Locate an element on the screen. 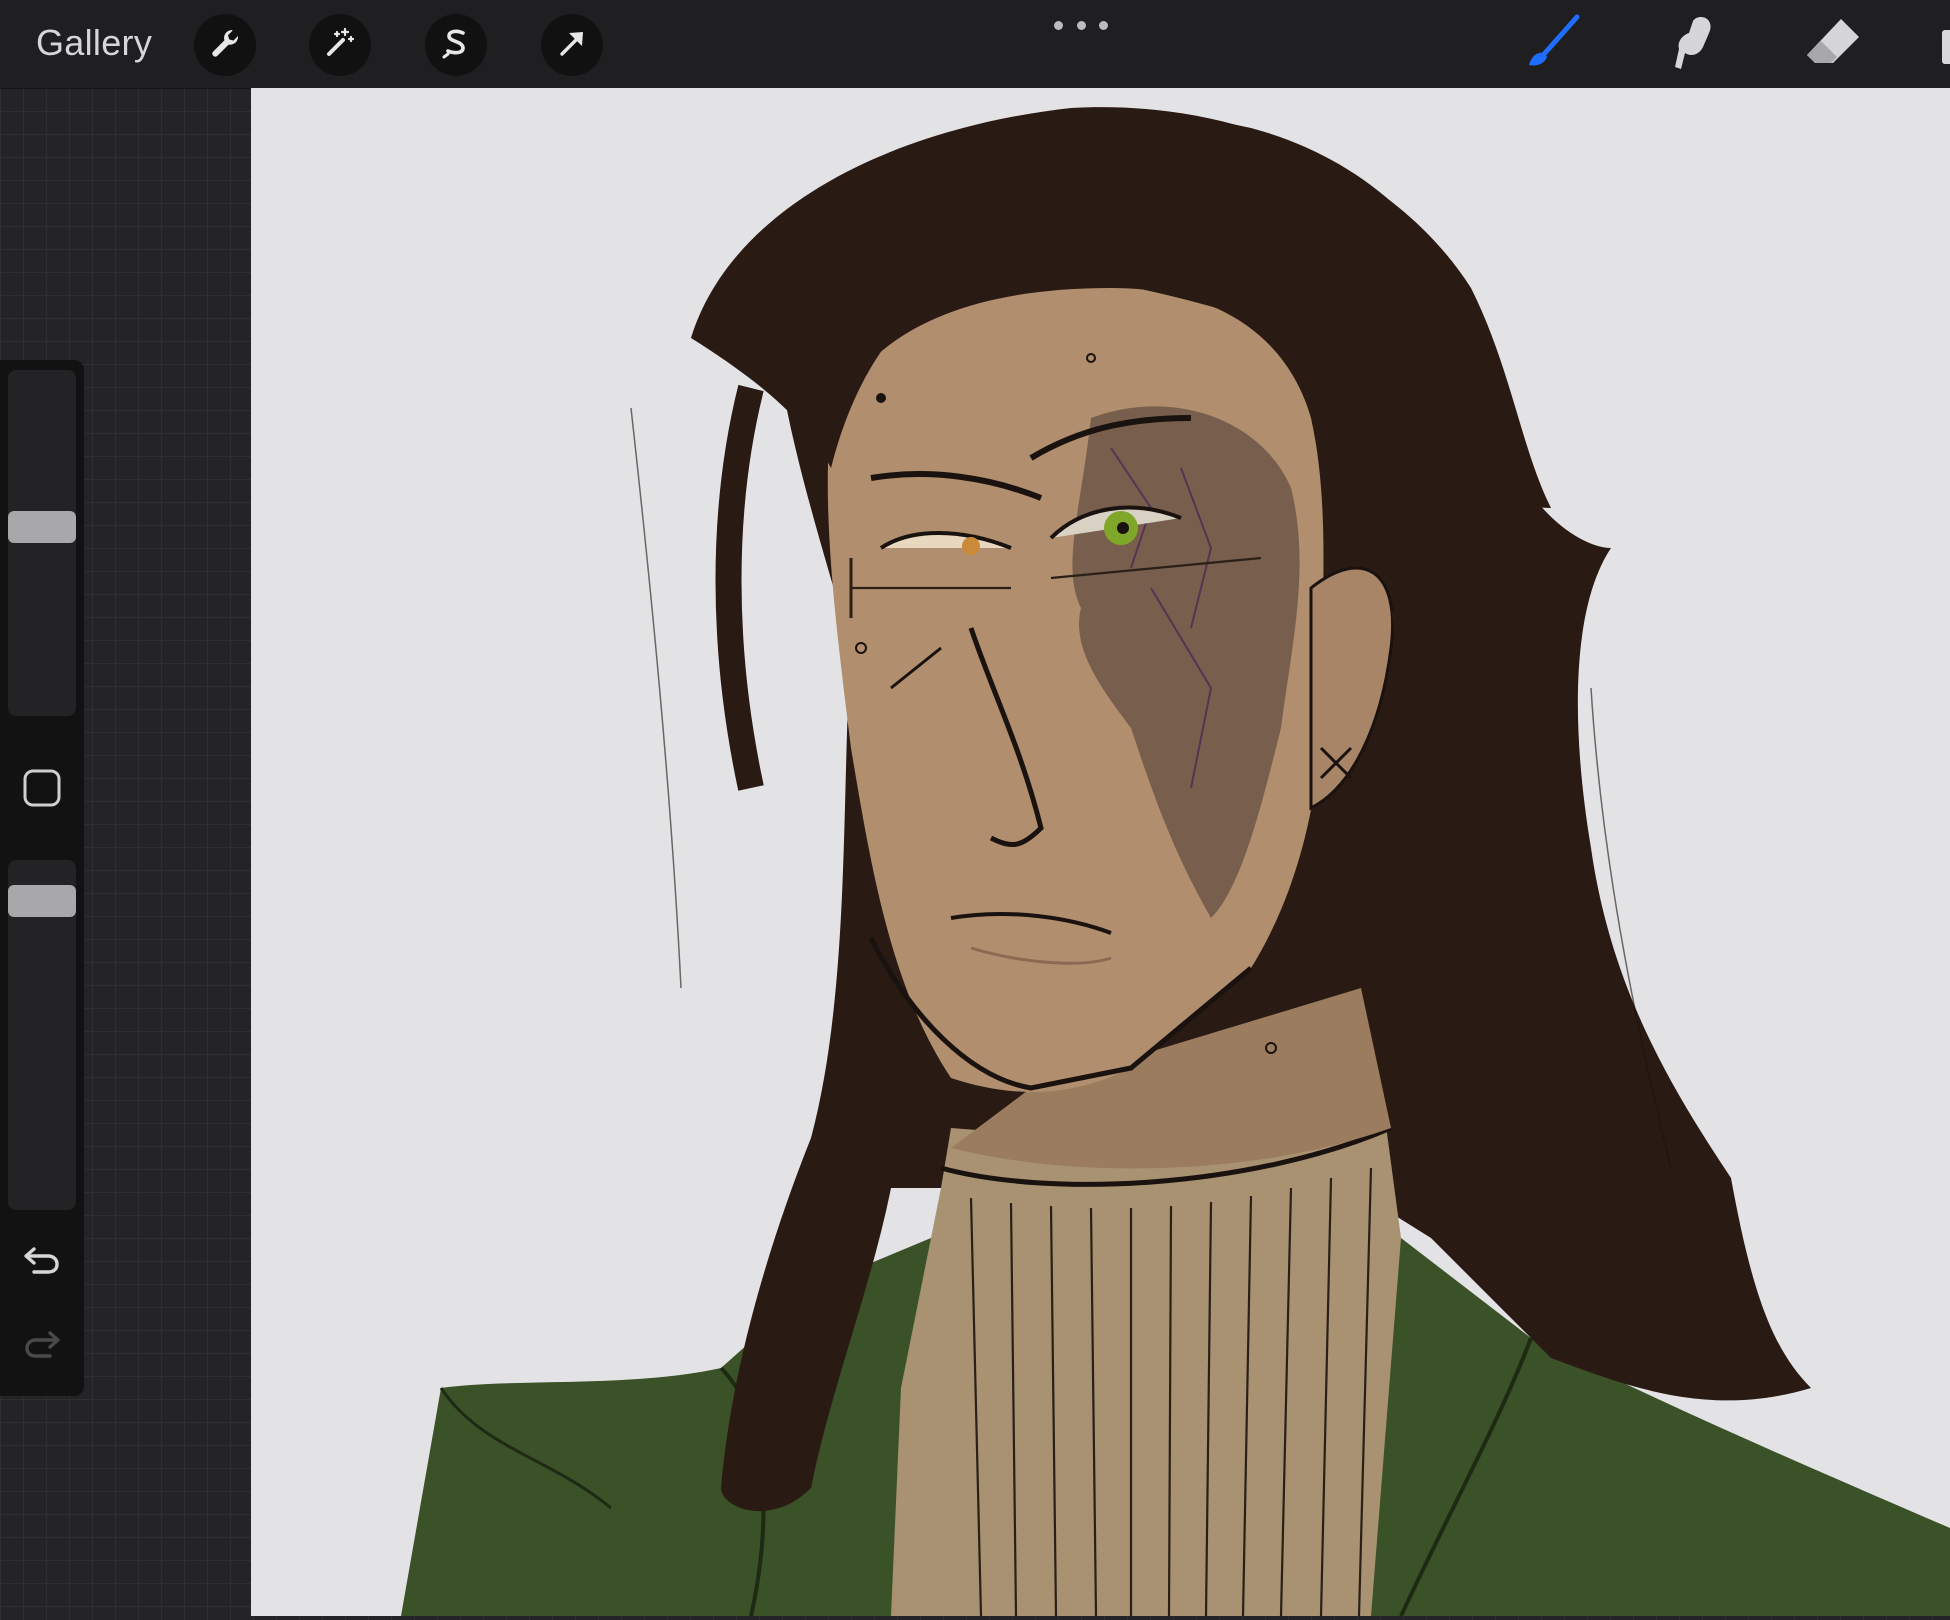 Image resolution: width=1950 pixels, height=1620 pixels. redo-icon is located at coordinates (42, 1346).